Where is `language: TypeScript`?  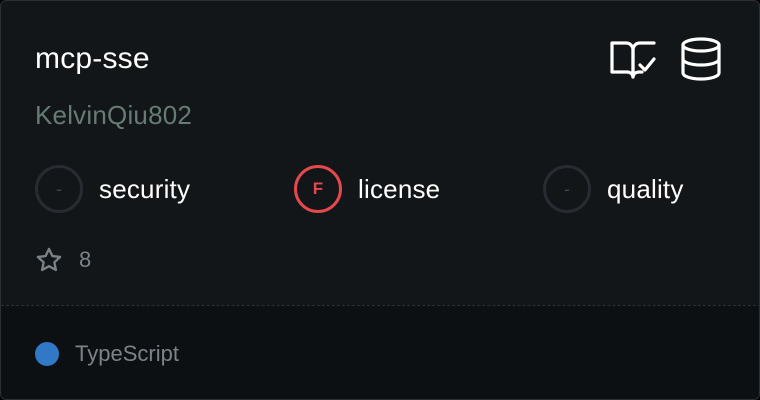
language: TypeScript is located at coordinates (107, 354).